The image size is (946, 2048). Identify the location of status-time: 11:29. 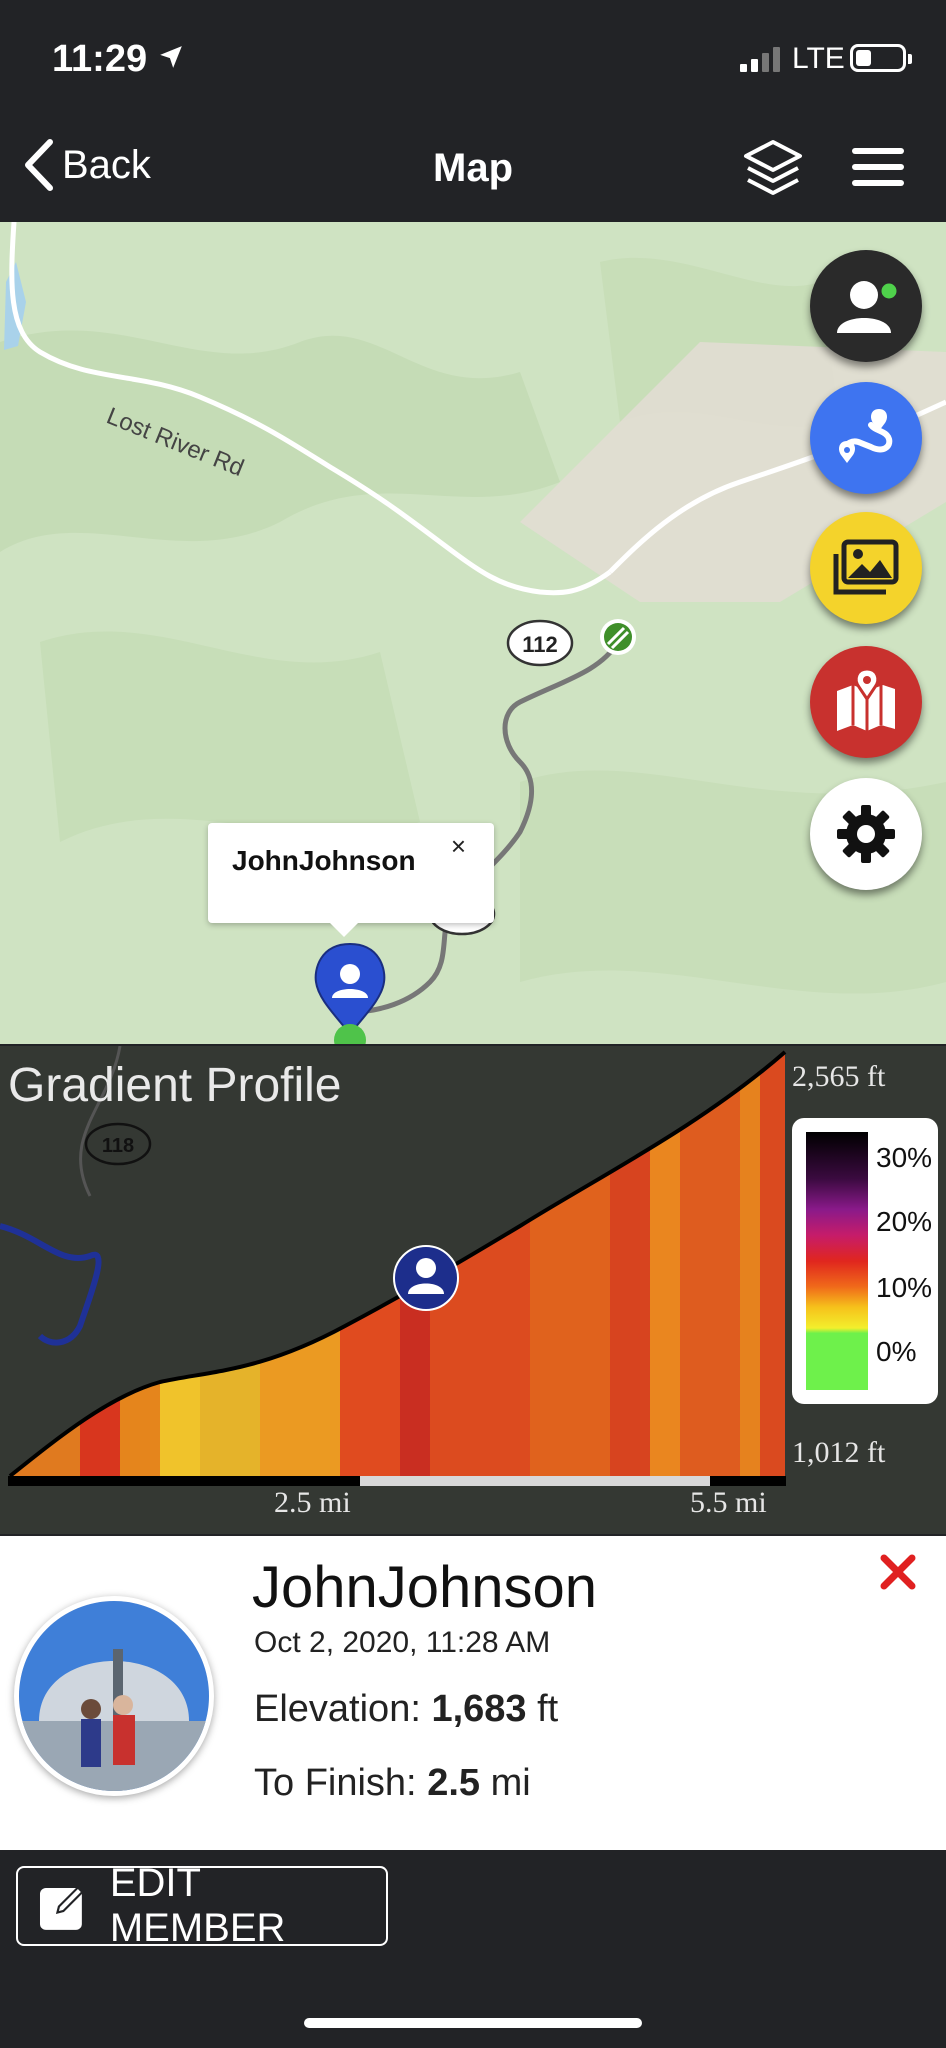
(100, 59).